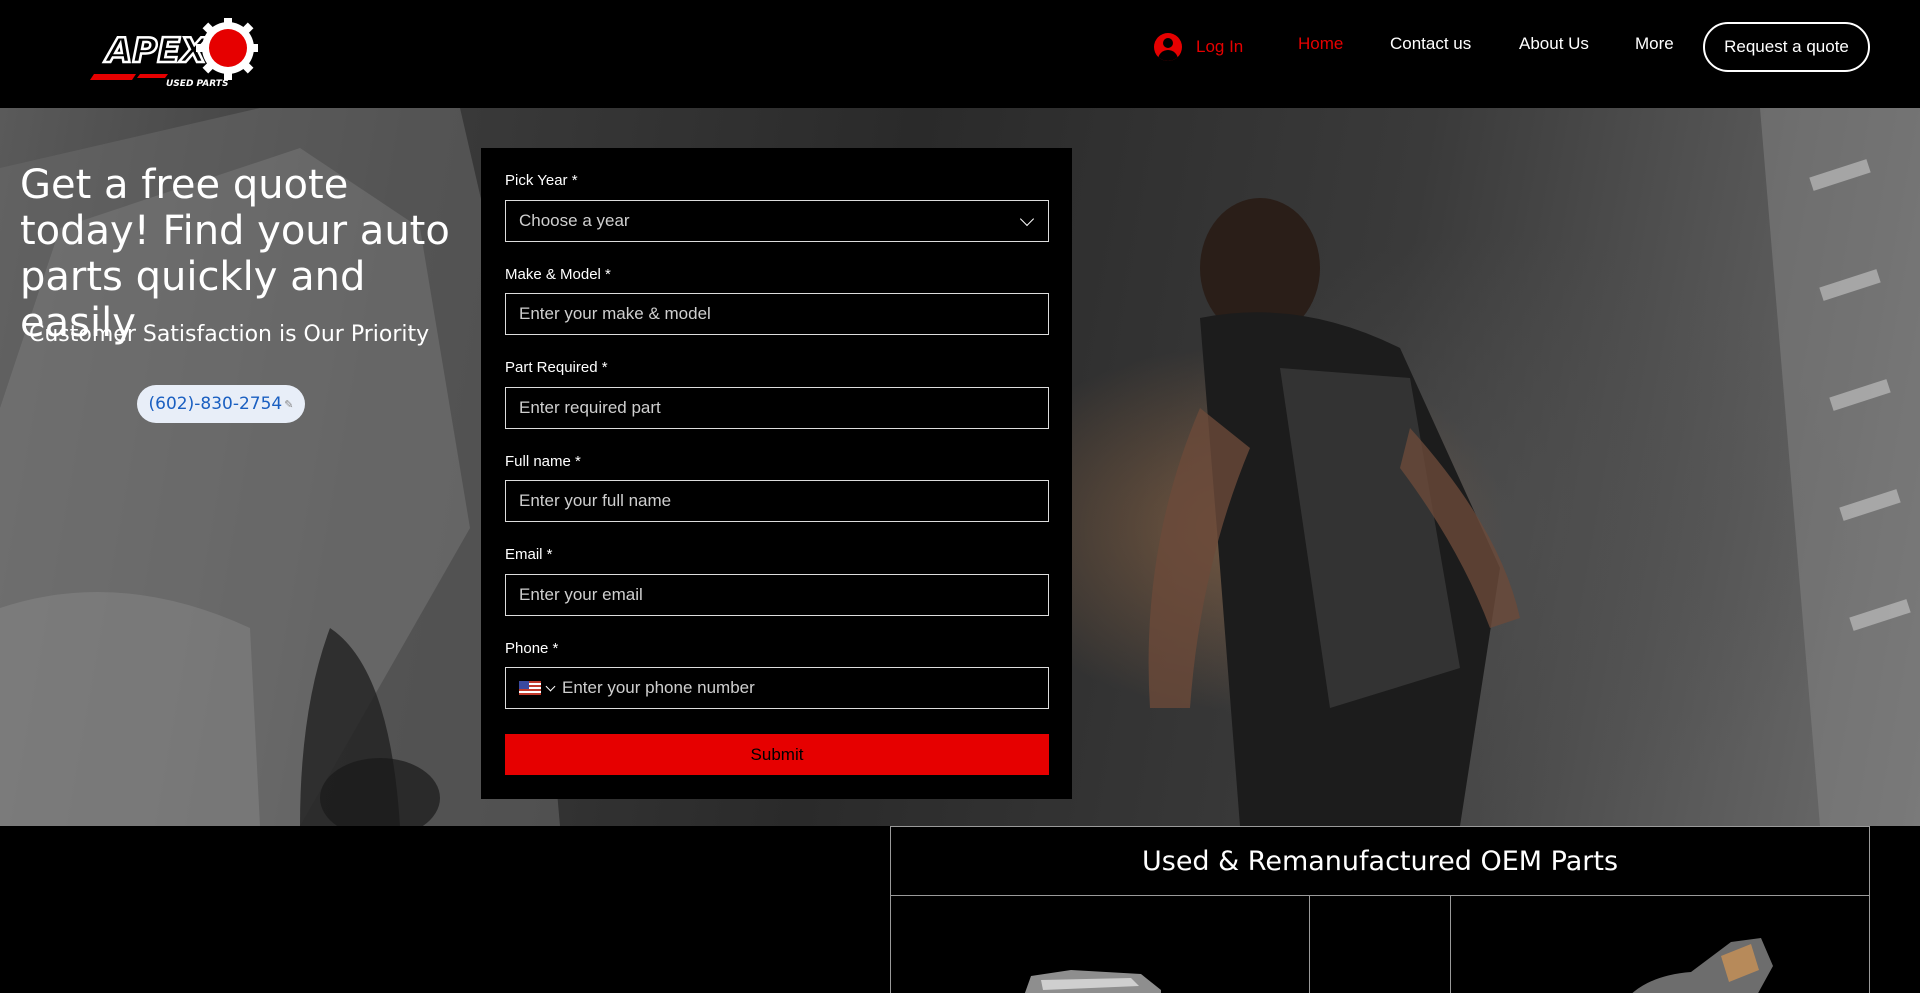 The image size is (1920, 993). Describe the element at coordinates (1554, 44) in the screenshot. I see `nav-about-us: About Us` at that location.